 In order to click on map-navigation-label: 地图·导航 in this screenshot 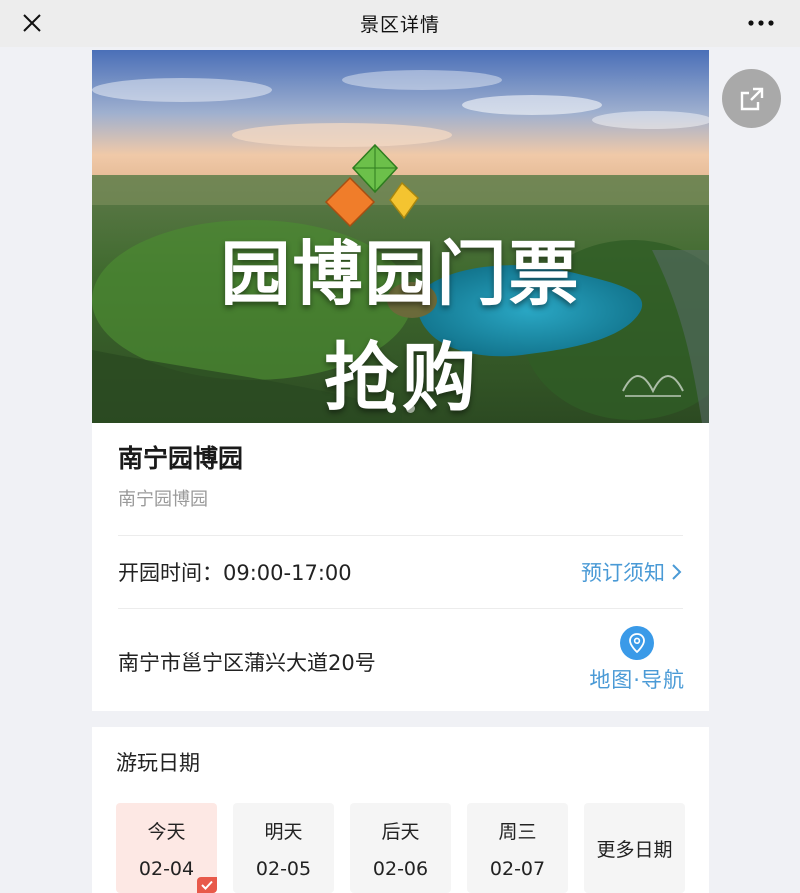, I will do `click(637, 680)`.